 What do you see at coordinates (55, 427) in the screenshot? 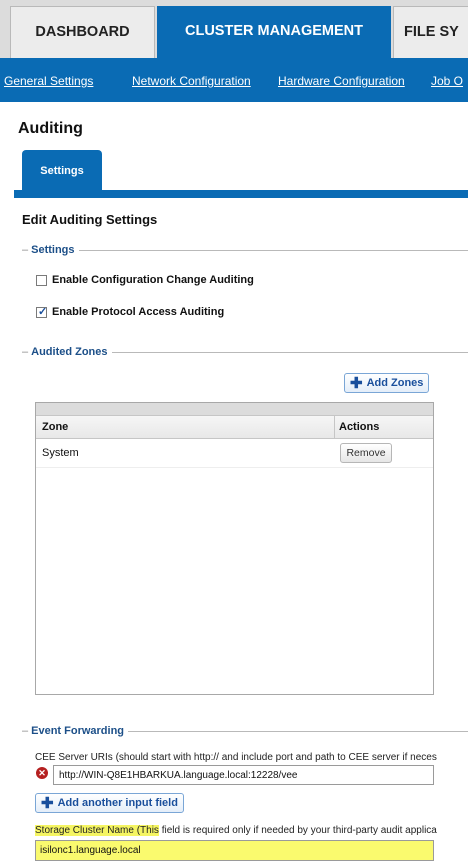
I see `column-header-zone: Zone` at bounding box center [55, 427].